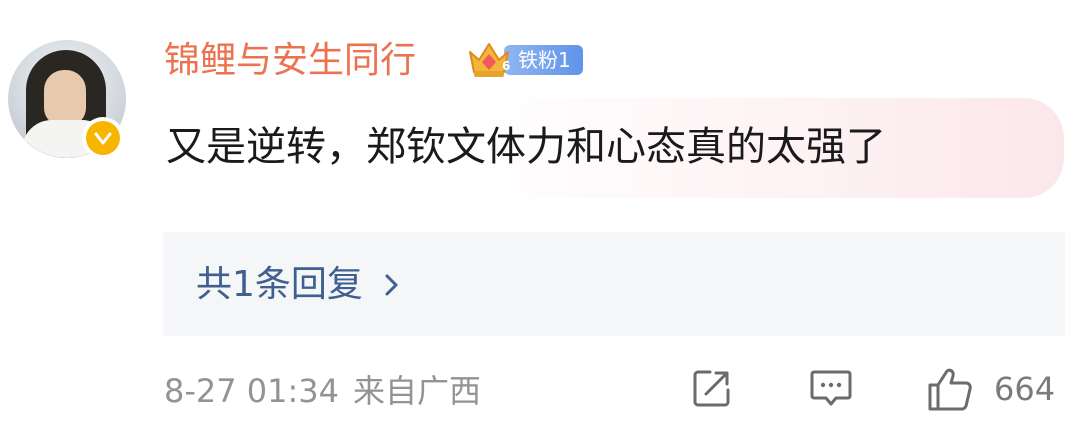  I want to click on crown-icon: 6, so click(489, 60).